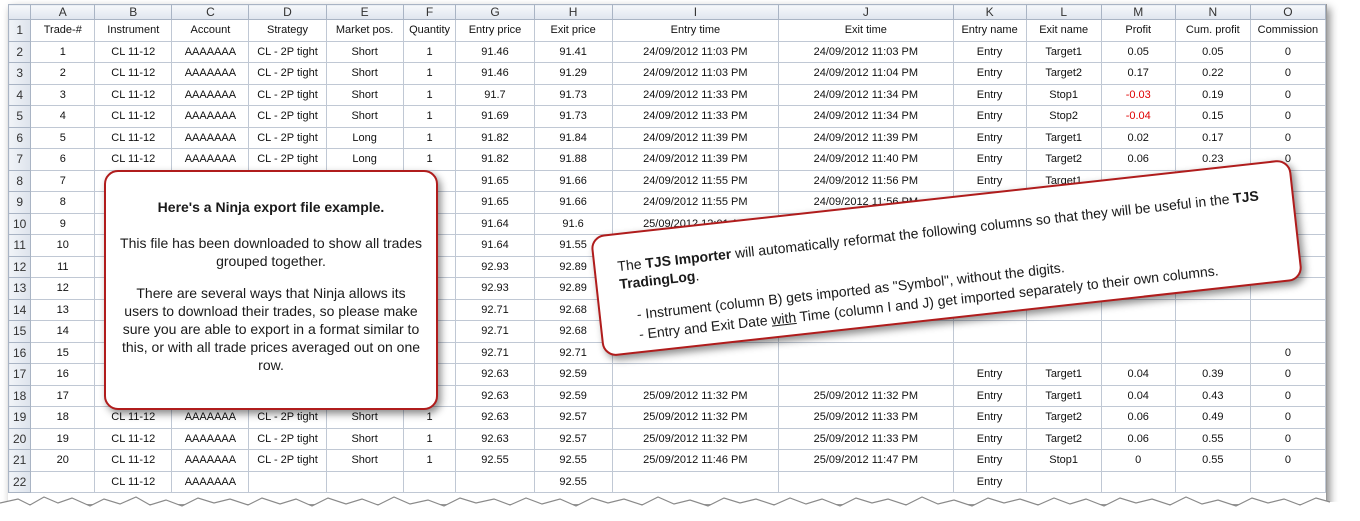 The height and width of the screenshot is (521, 1360). What do you see at coordinates (210, 30) in the screenshot?
I see `column-title: Account` at bounding box center [210, 30].